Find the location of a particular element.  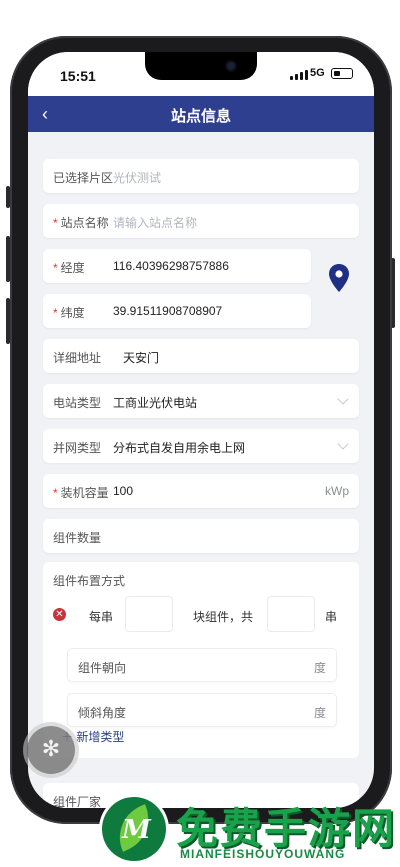

modules-per-string-input is located at coordinates (149, 614).